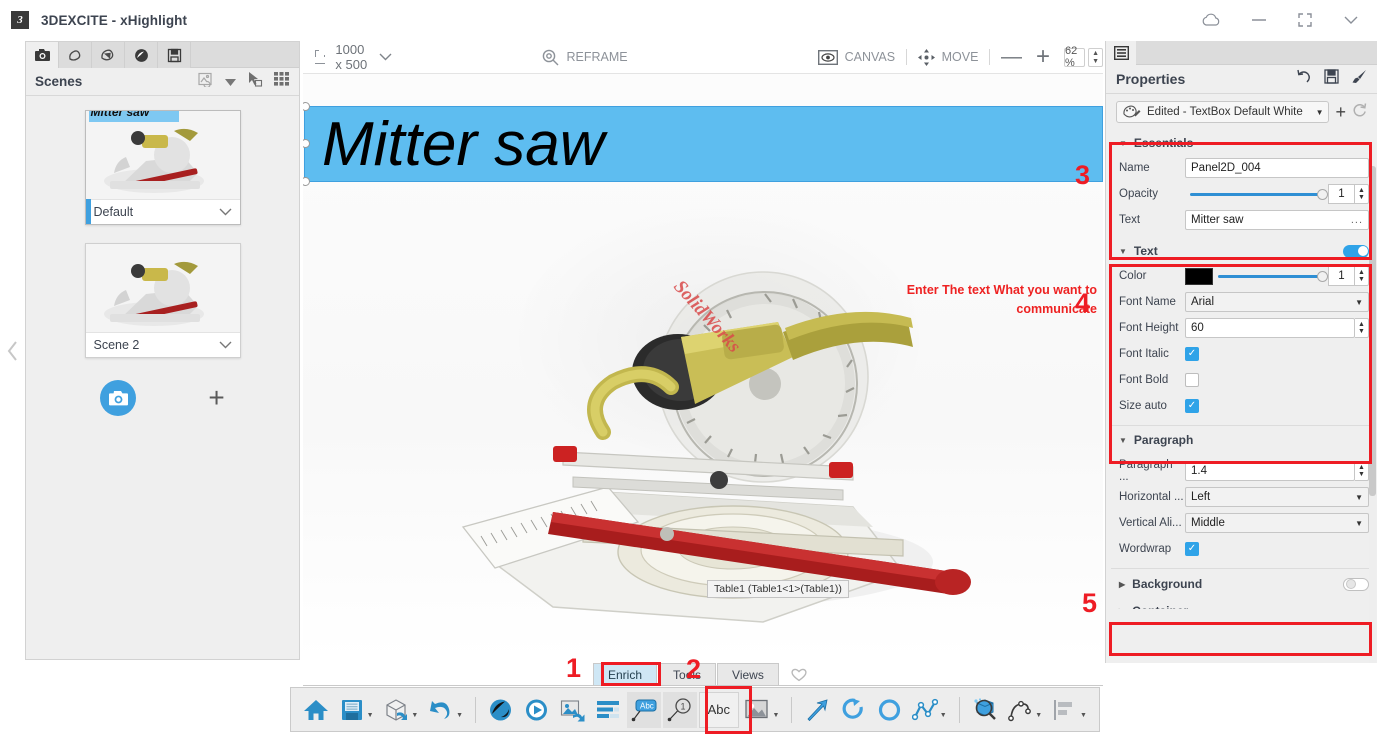 This screenshot has width=1377, height=738. What do you see at coordinates (42, 55) in the screenshot?
I see `tab-camera` at bounding box center [42, 55].